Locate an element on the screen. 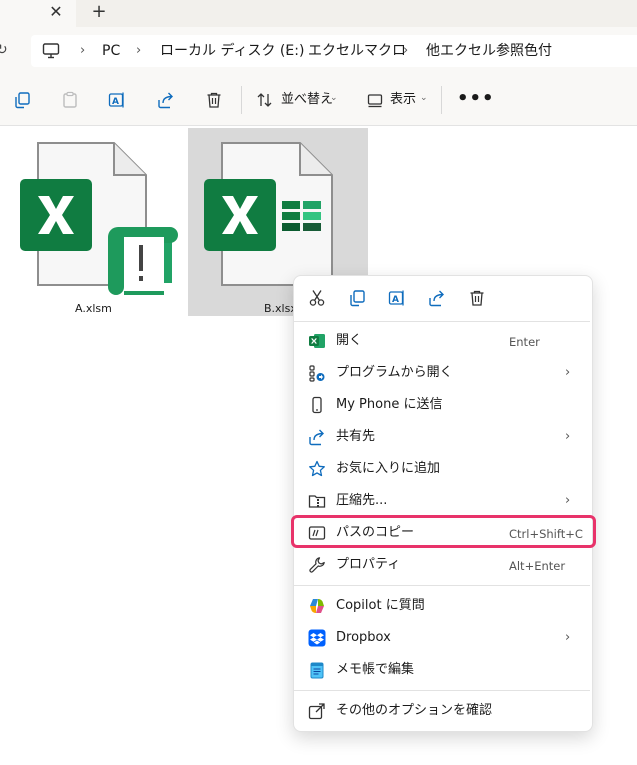  zip-folder-icon is located at coordinates (317, 501).